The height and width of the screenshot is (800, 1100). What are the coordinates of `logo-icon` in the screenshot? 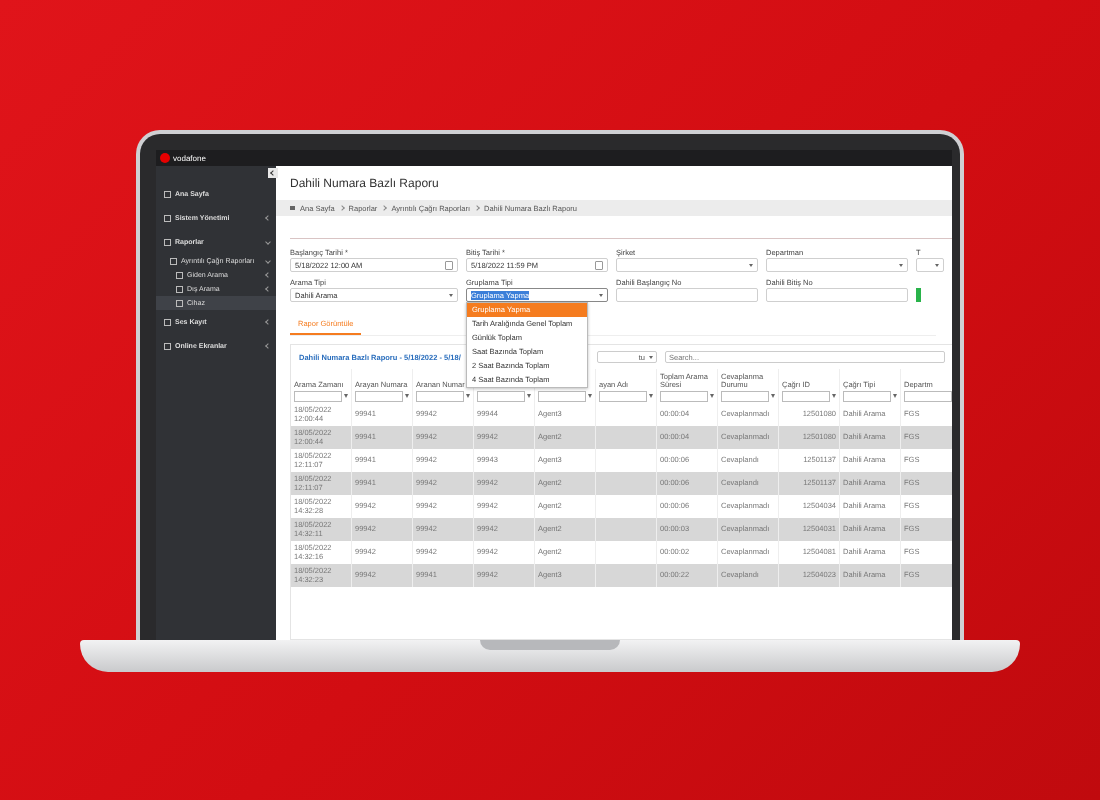 It's located at (165, 158).